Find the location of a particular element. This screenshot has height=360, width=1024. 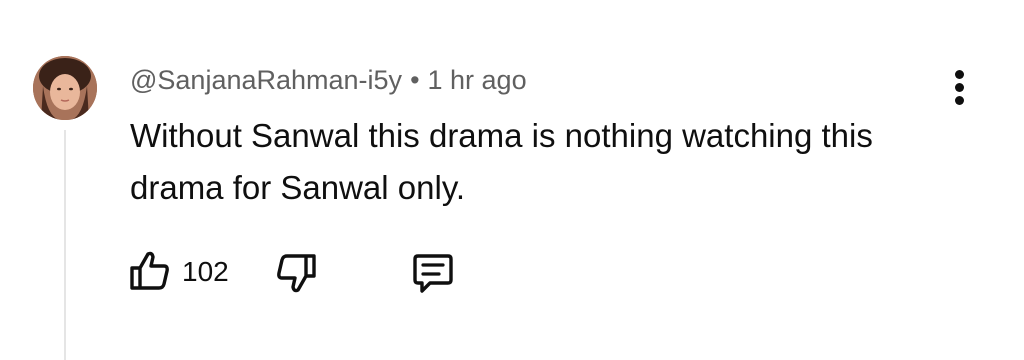

reply-button is located at coordinates (433, 273).